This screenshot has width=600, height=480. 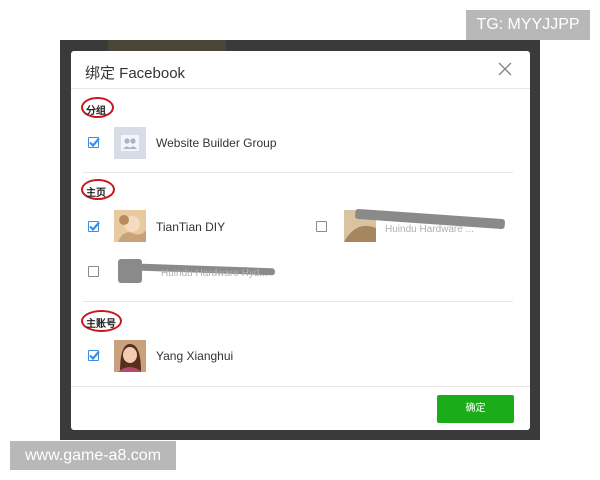 What do you see at coordinates (101, 324) in the screenshot?
I see `section-label-main-account: 主账号` at bounding box center [101, 324].